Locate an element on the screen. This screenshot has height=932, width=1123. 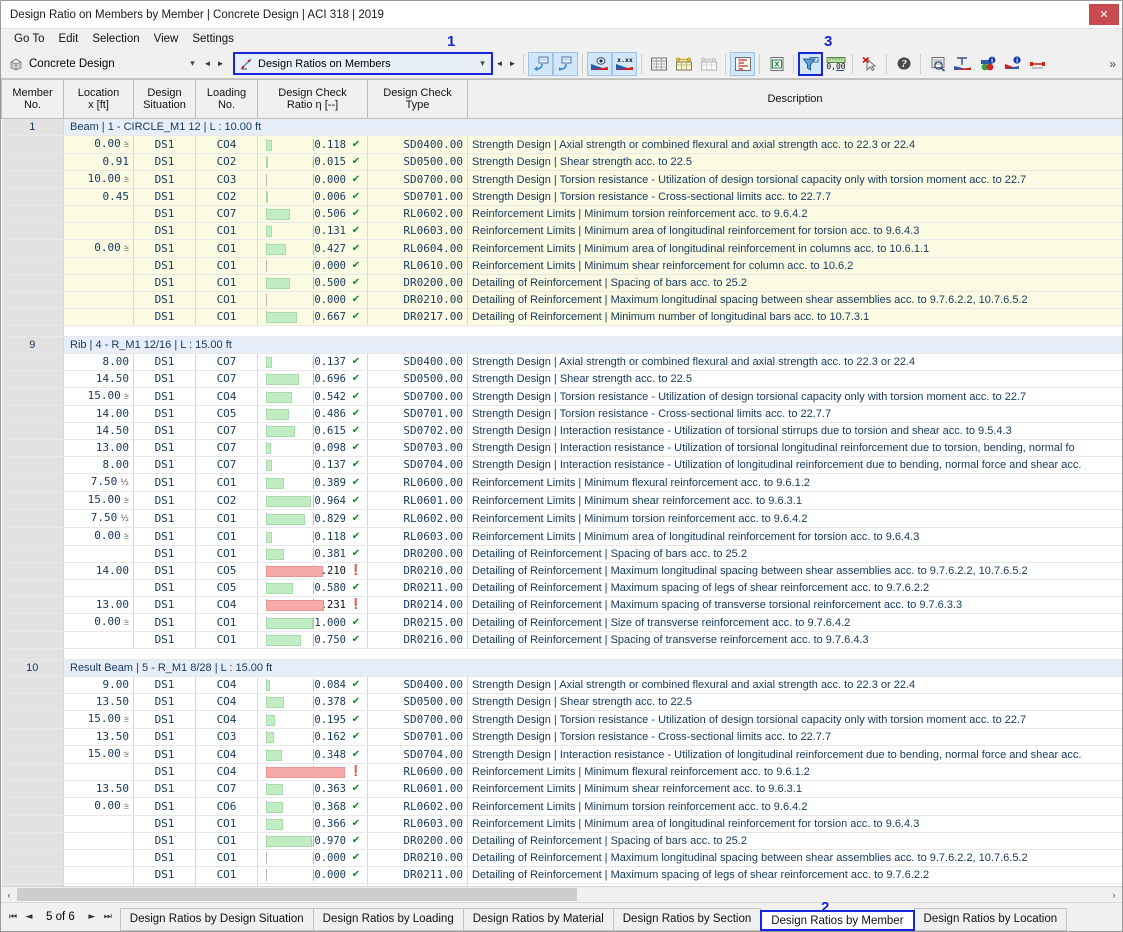
table-highlight-icon is located at coordinates (683, 64).